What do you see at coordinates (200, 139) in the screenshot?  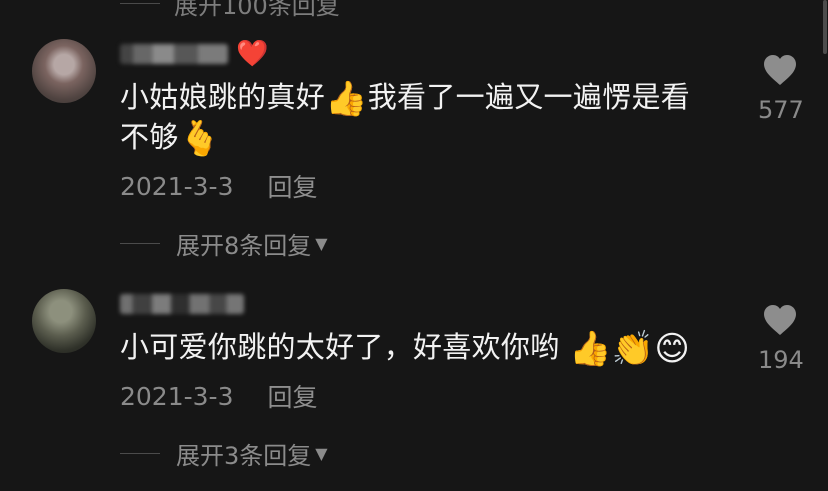 I see `finger-heart-icon: 🫰` at bounding box center [200, 139].